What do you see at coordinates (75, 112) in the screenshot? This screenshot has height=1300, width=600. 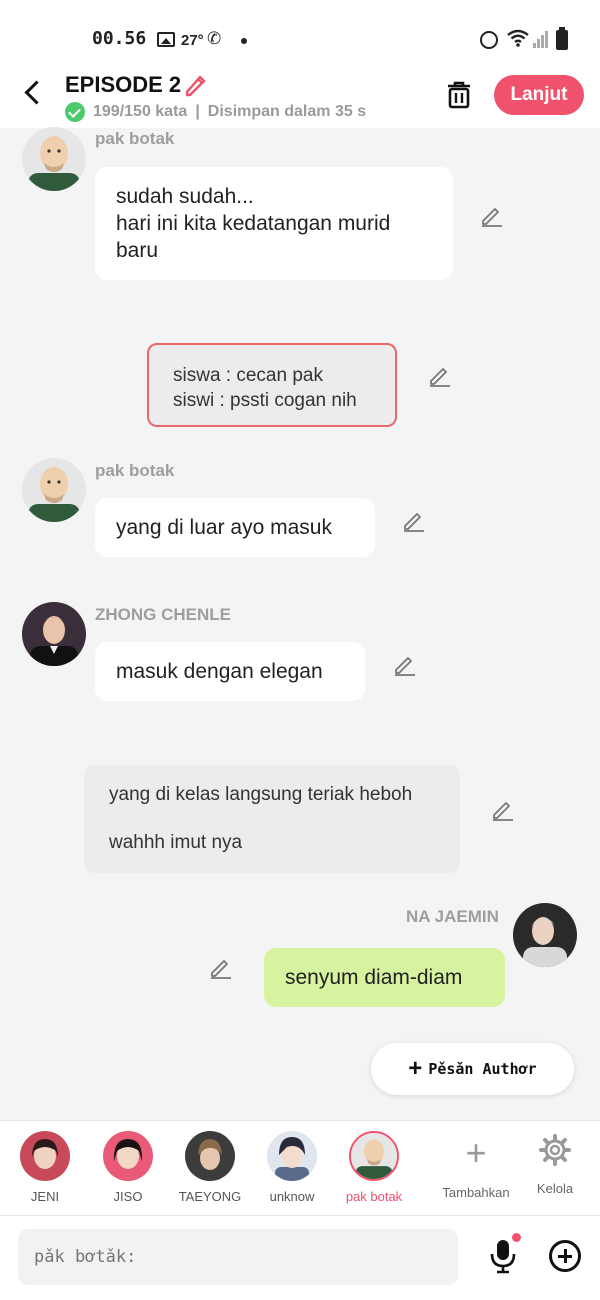 I see `check-icon` at bounding box center [75, 112].